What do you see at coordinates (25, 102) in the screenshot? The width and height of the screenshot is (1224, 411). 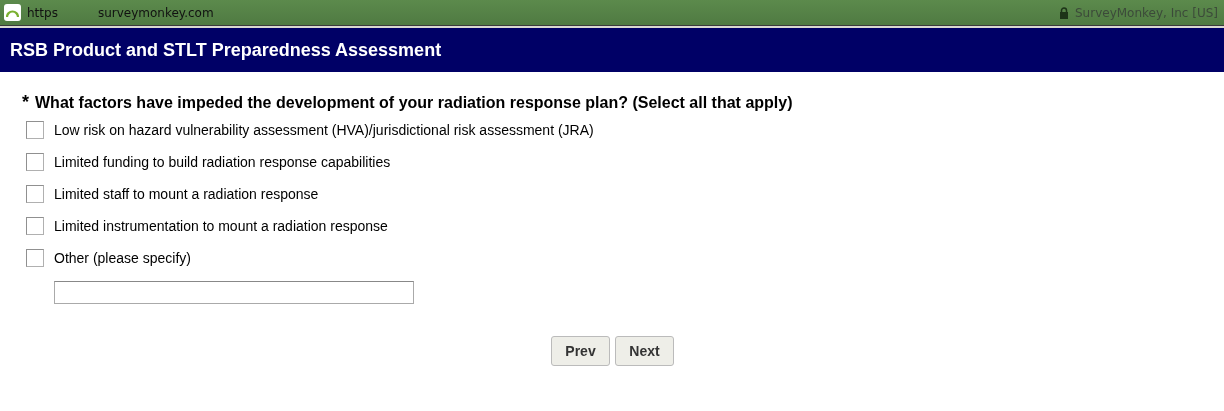 I see `required-mark: *` at bounding box center [25, 102].